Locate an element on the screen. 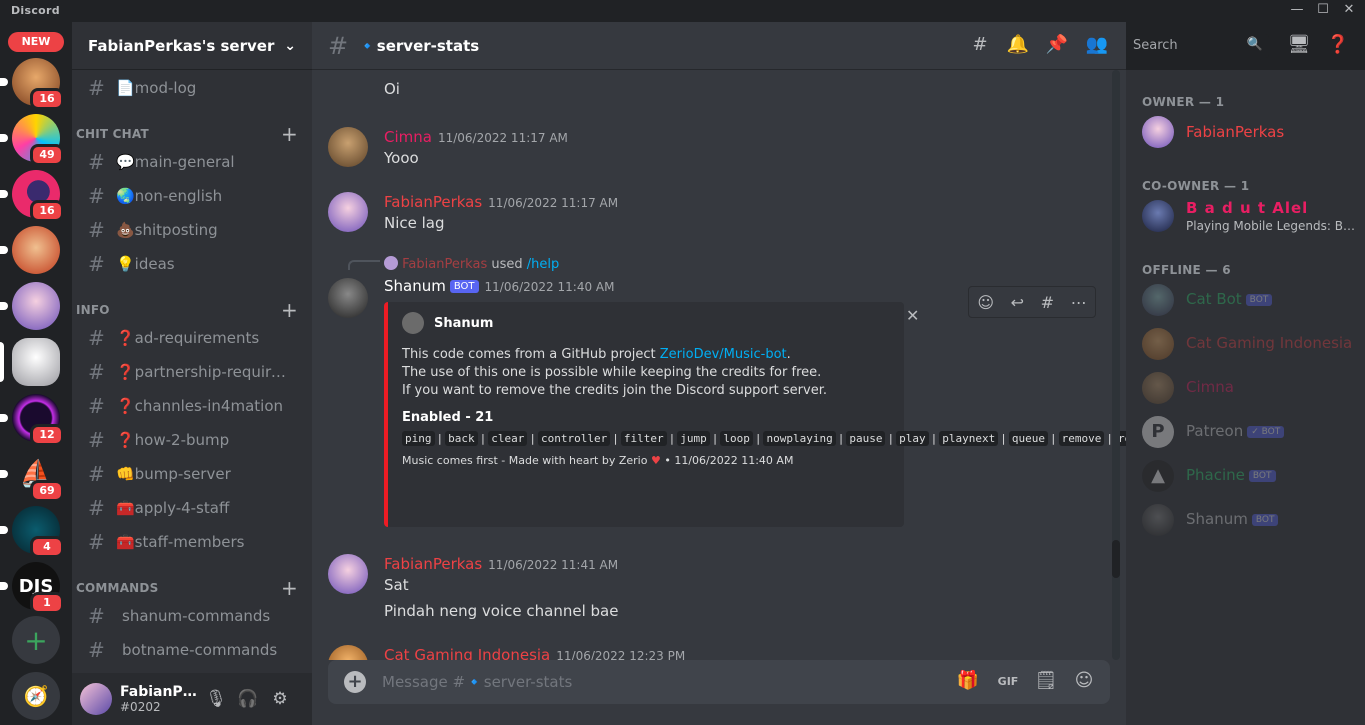 The width and height of the screenshot is (1365, 725). server-icon-3: 16 is located at coordinates (32, 196).